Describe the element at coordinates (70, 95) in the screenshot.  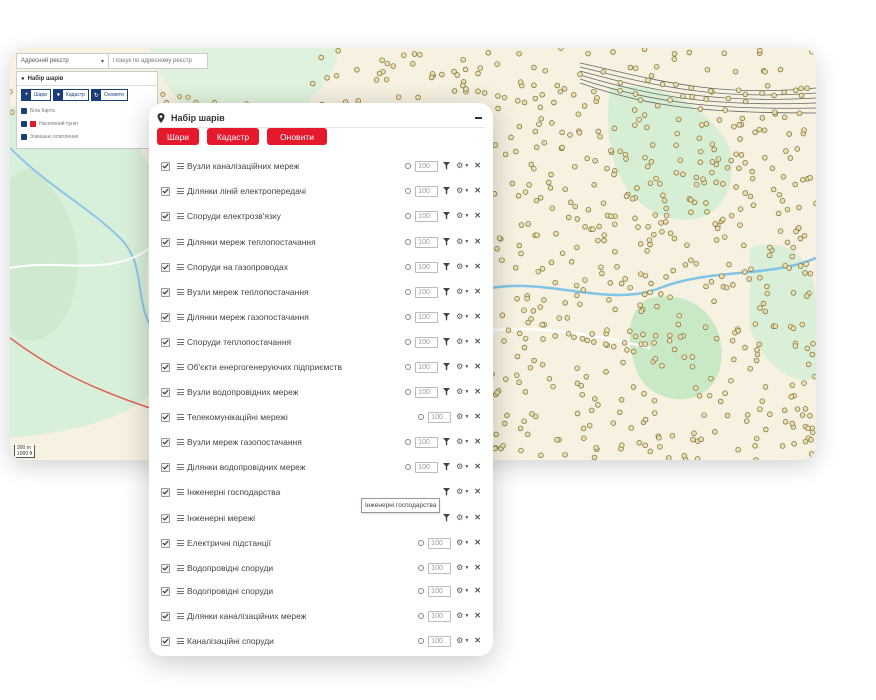
I see `mini-cadastre-button: ● Кадастр` at that location.